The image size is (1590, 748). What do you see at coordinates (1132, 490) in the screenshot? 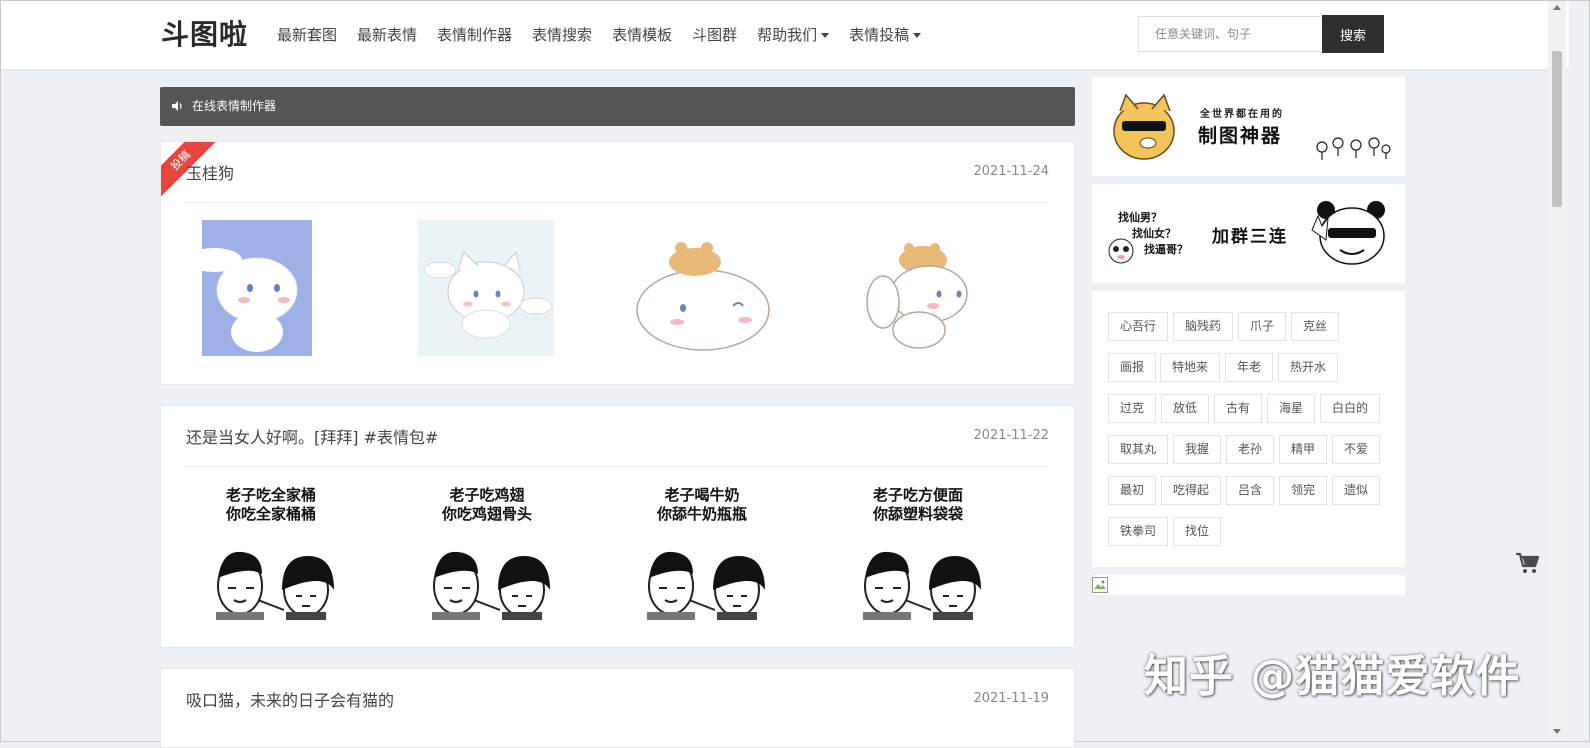
I see `tag-item: 最初` at bounding box center [1132, 490].